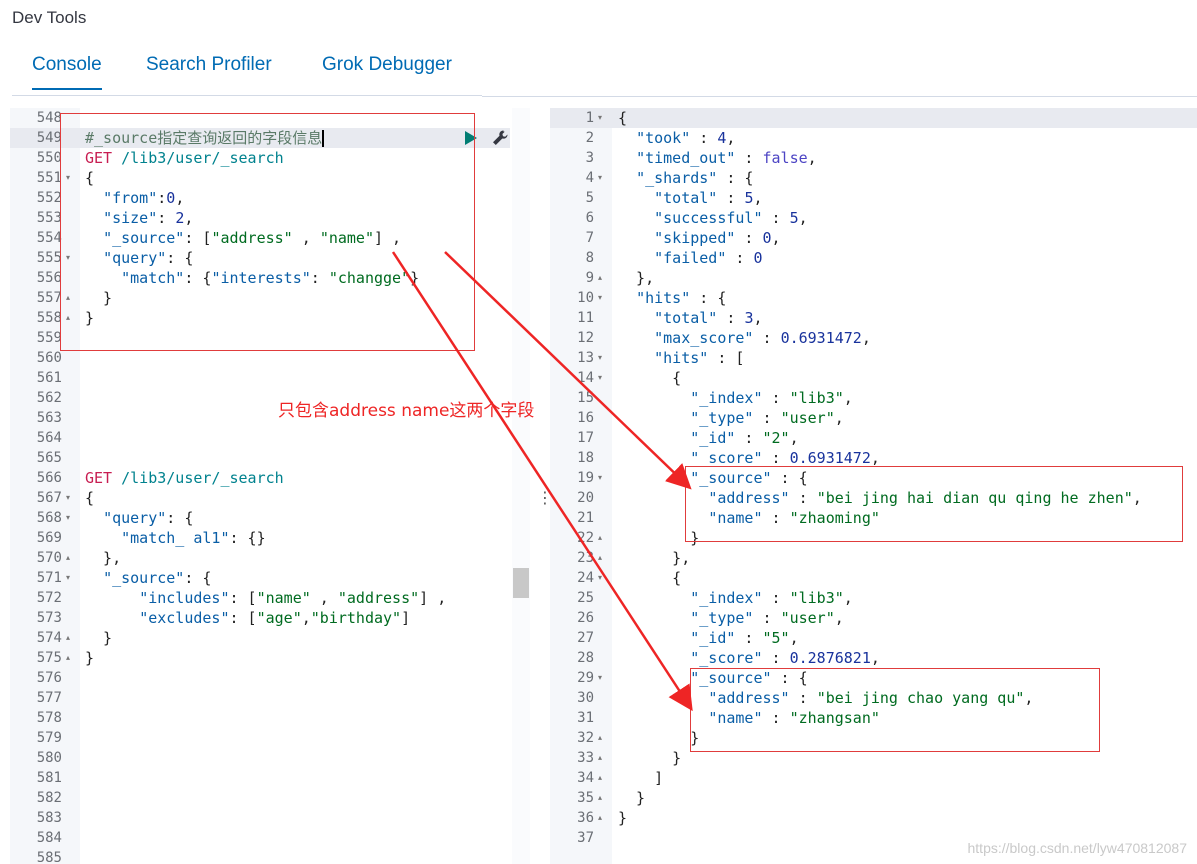 This screenshot has height=864, width=1197. Describe the element at coordinates (49, 558) in the screenshot. I see `line-number: 570` at that location.